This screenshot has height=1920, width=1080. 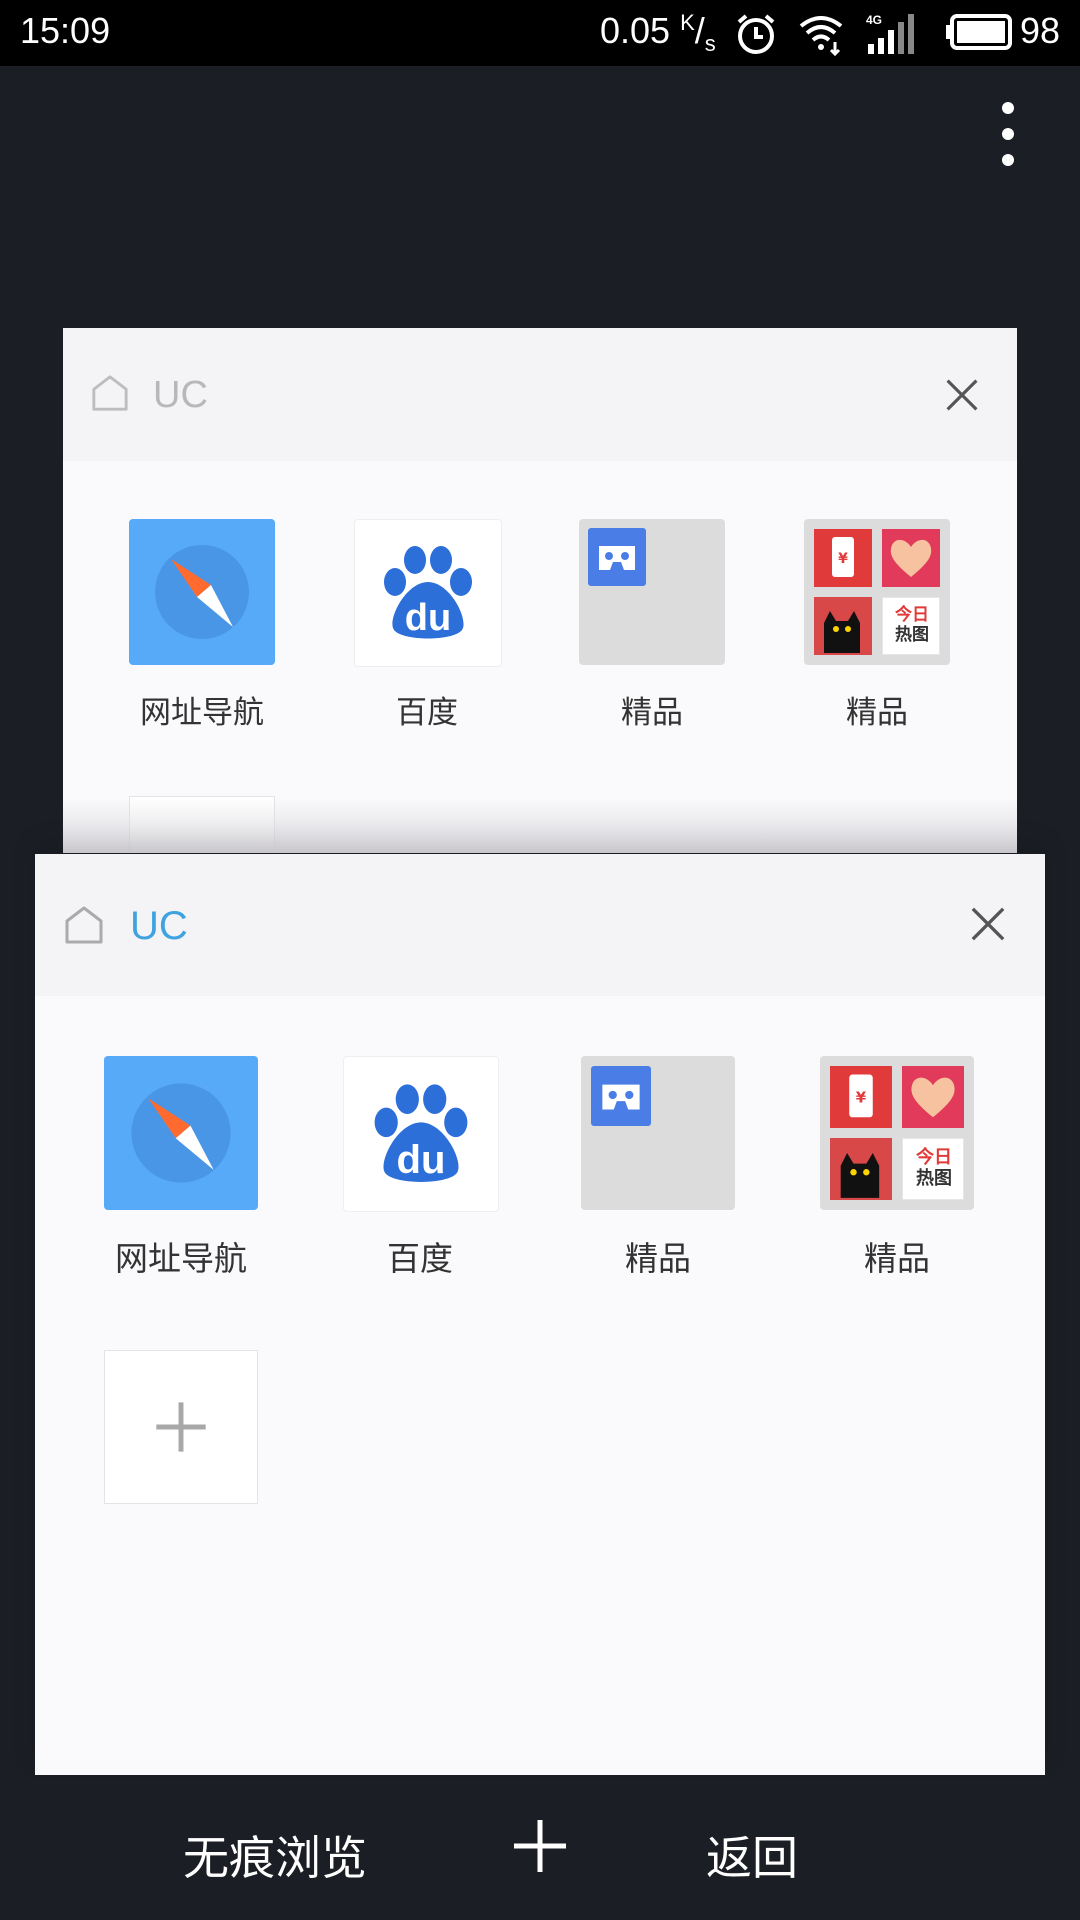 What do you see at coordinates (540, 825) in the screenshot?
I see `card-bottom-fade` at bounding box center [540, 825].